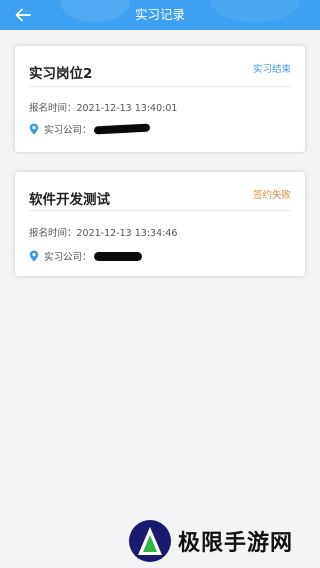 The image size is (320, 568). Describe the element at coordinates (61, 74) in the screenshot. I see `position-title: 实习岗位2` at that location.